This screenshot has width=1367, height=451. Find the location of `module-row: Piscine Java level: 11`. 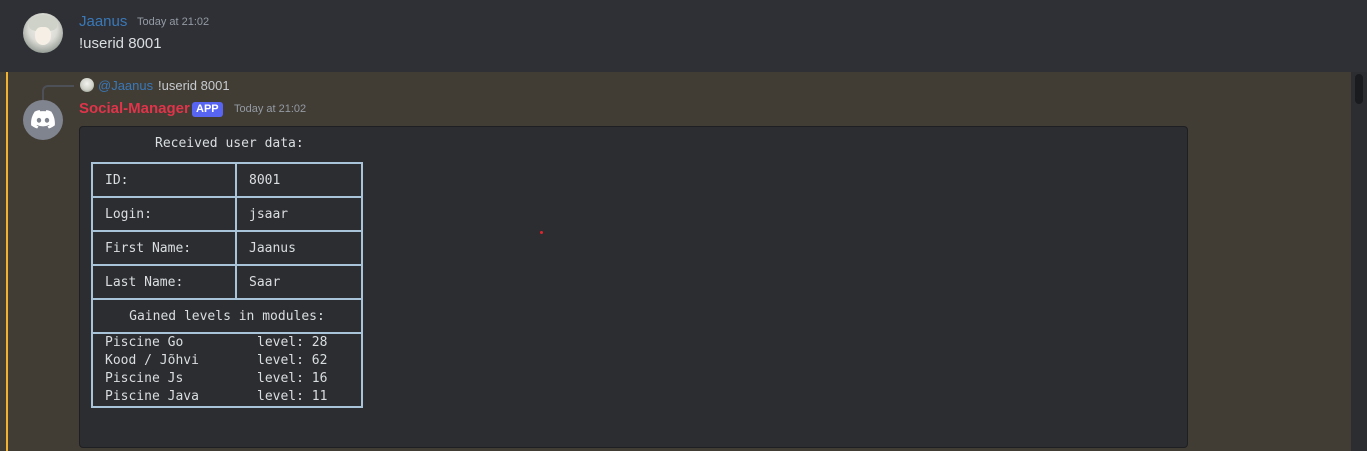

module-row: Piscine Java level: 11 is located at coordinates (227, 397).